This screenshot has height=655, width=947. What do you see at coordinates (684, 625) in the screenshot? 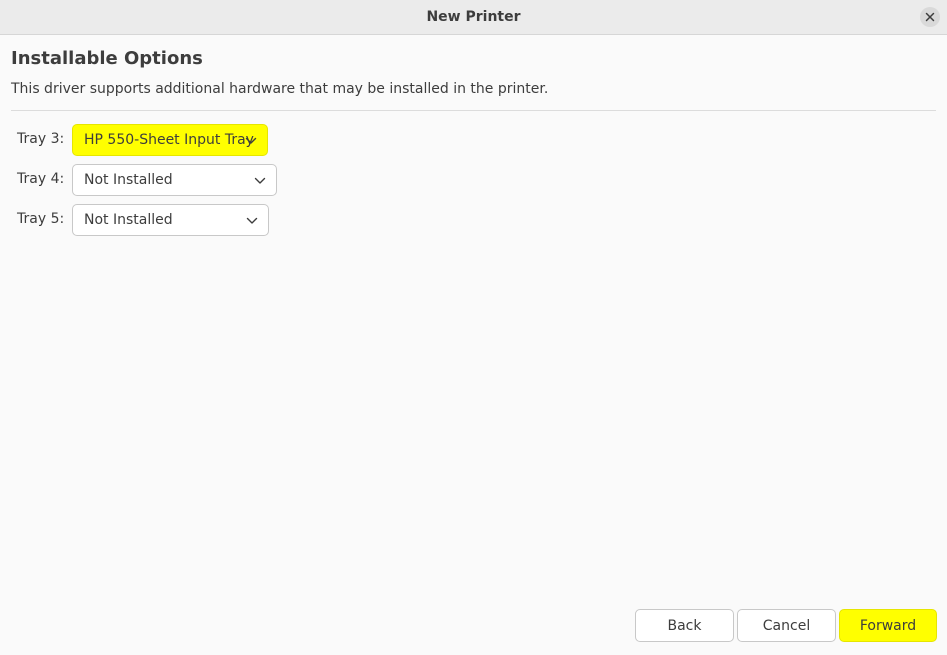
I see `back-button: Back` at bounding box center [684, 625].